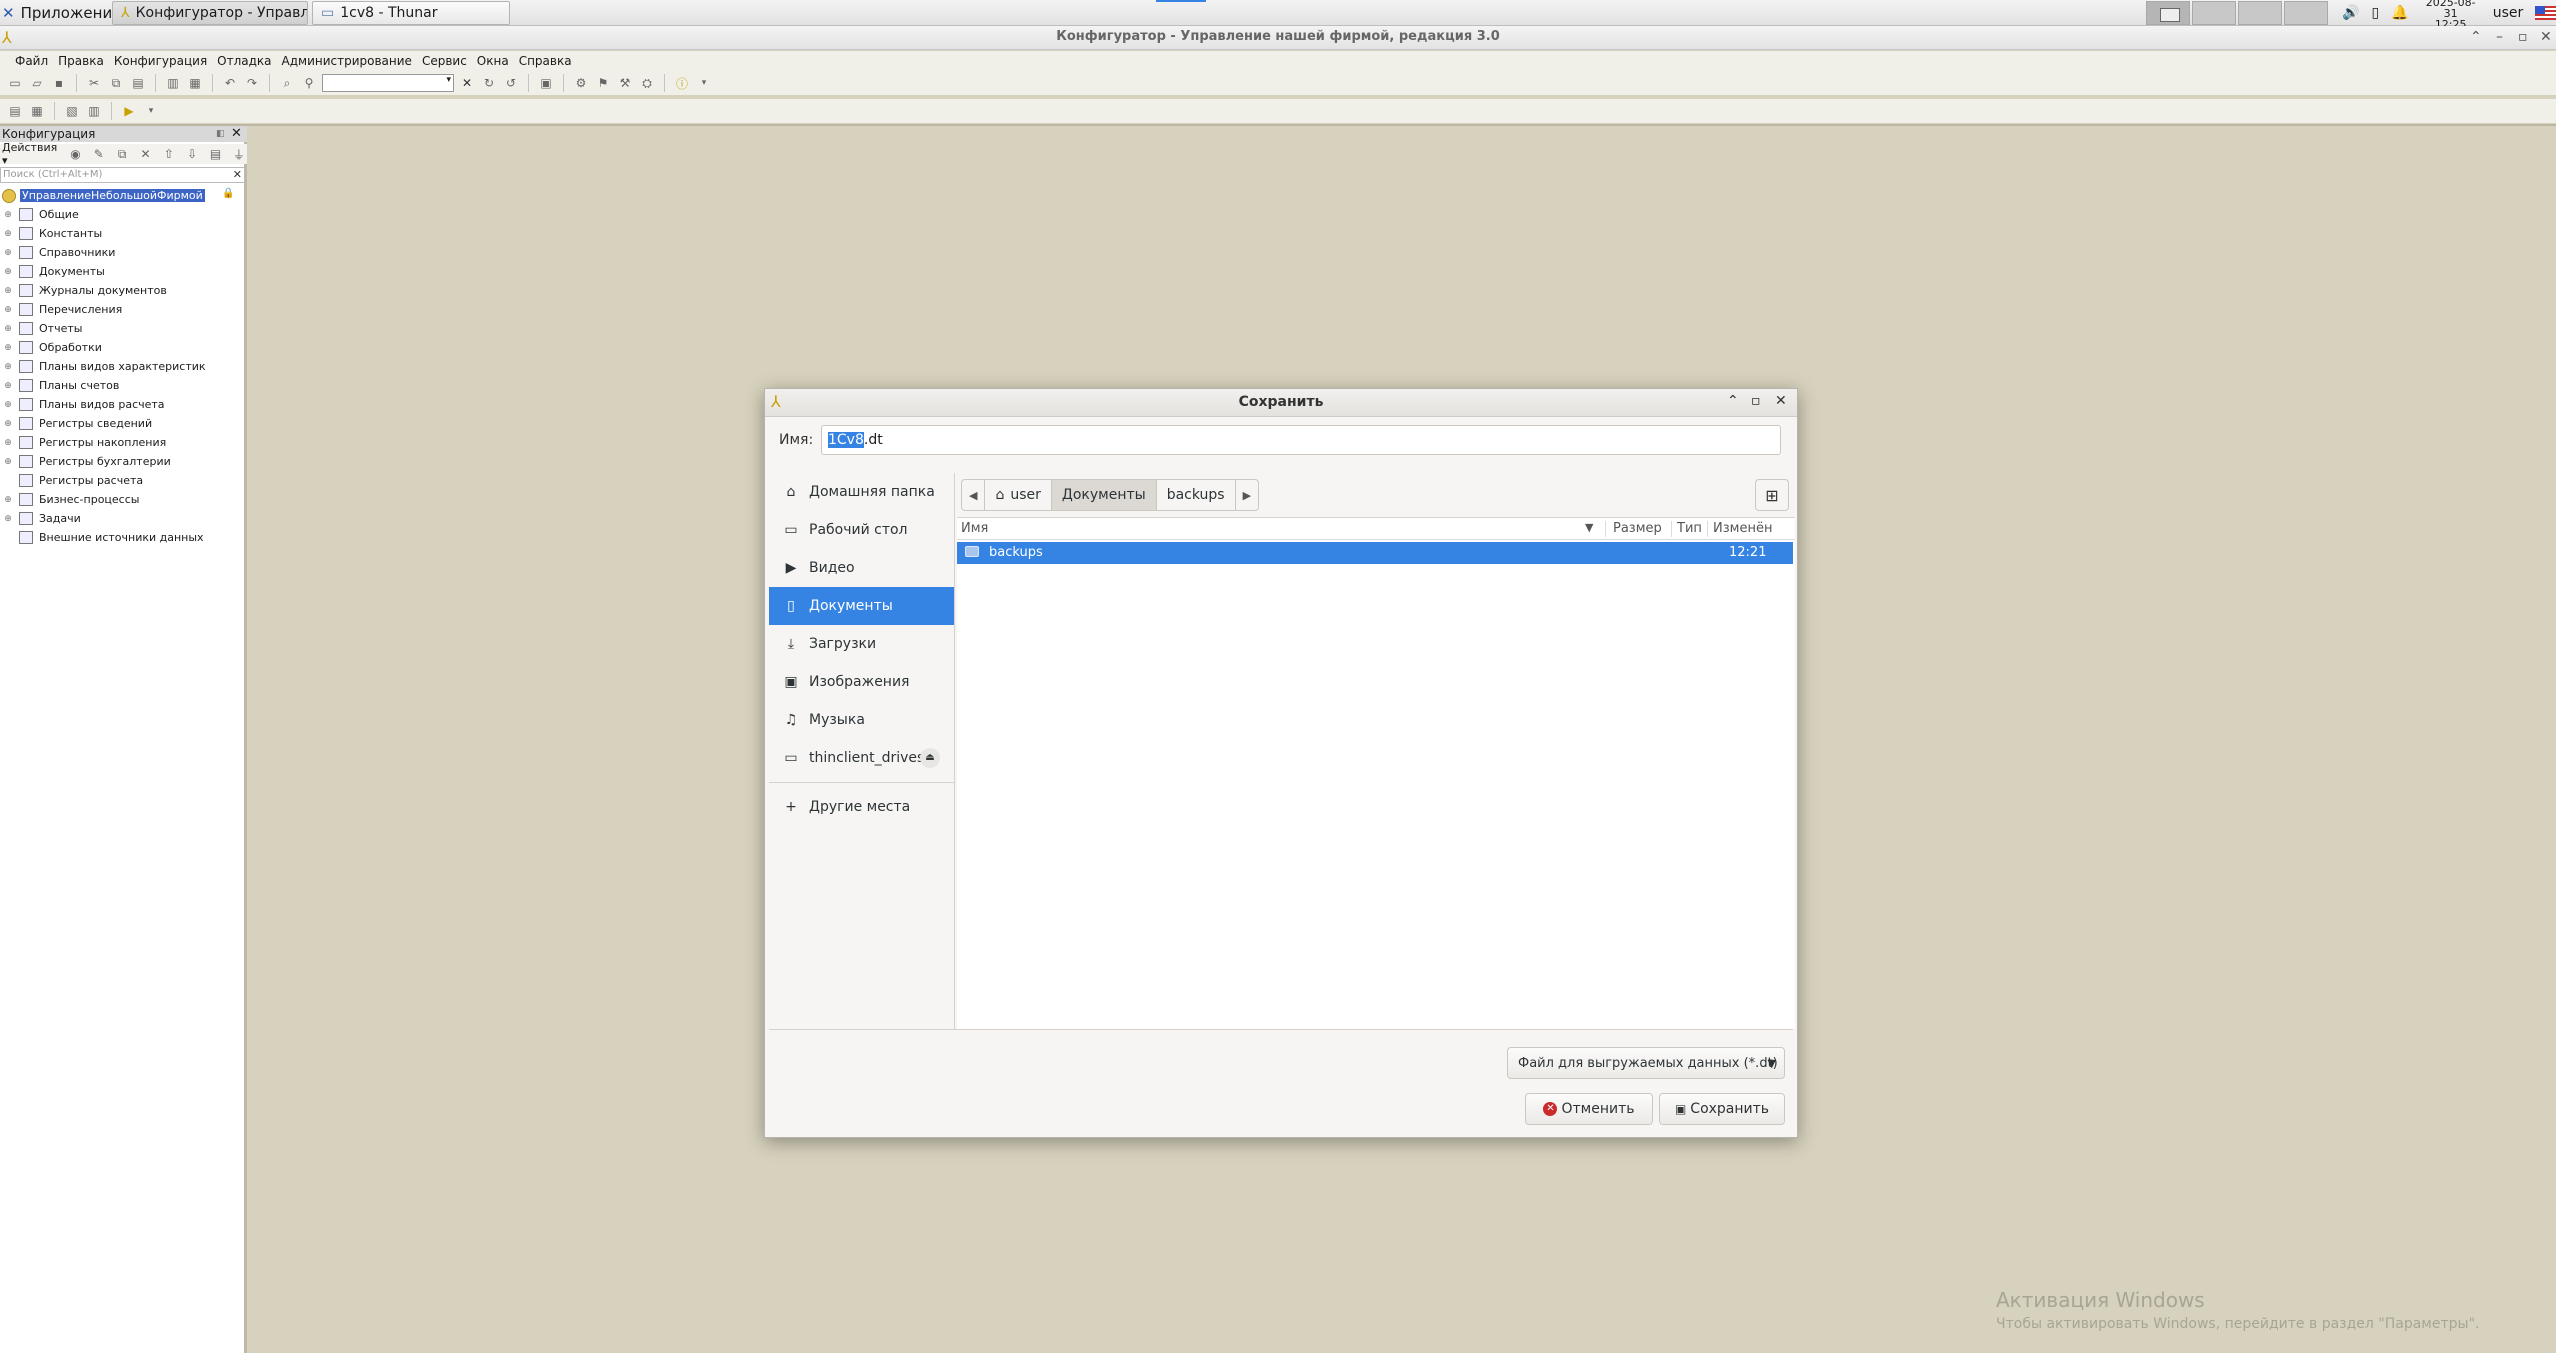 This screenshot has width=2556, height=1353. What do you see at coordinates (75, 154) in the screenshot?
I see `add-icon: ◉` at bounding box center [75, 154].